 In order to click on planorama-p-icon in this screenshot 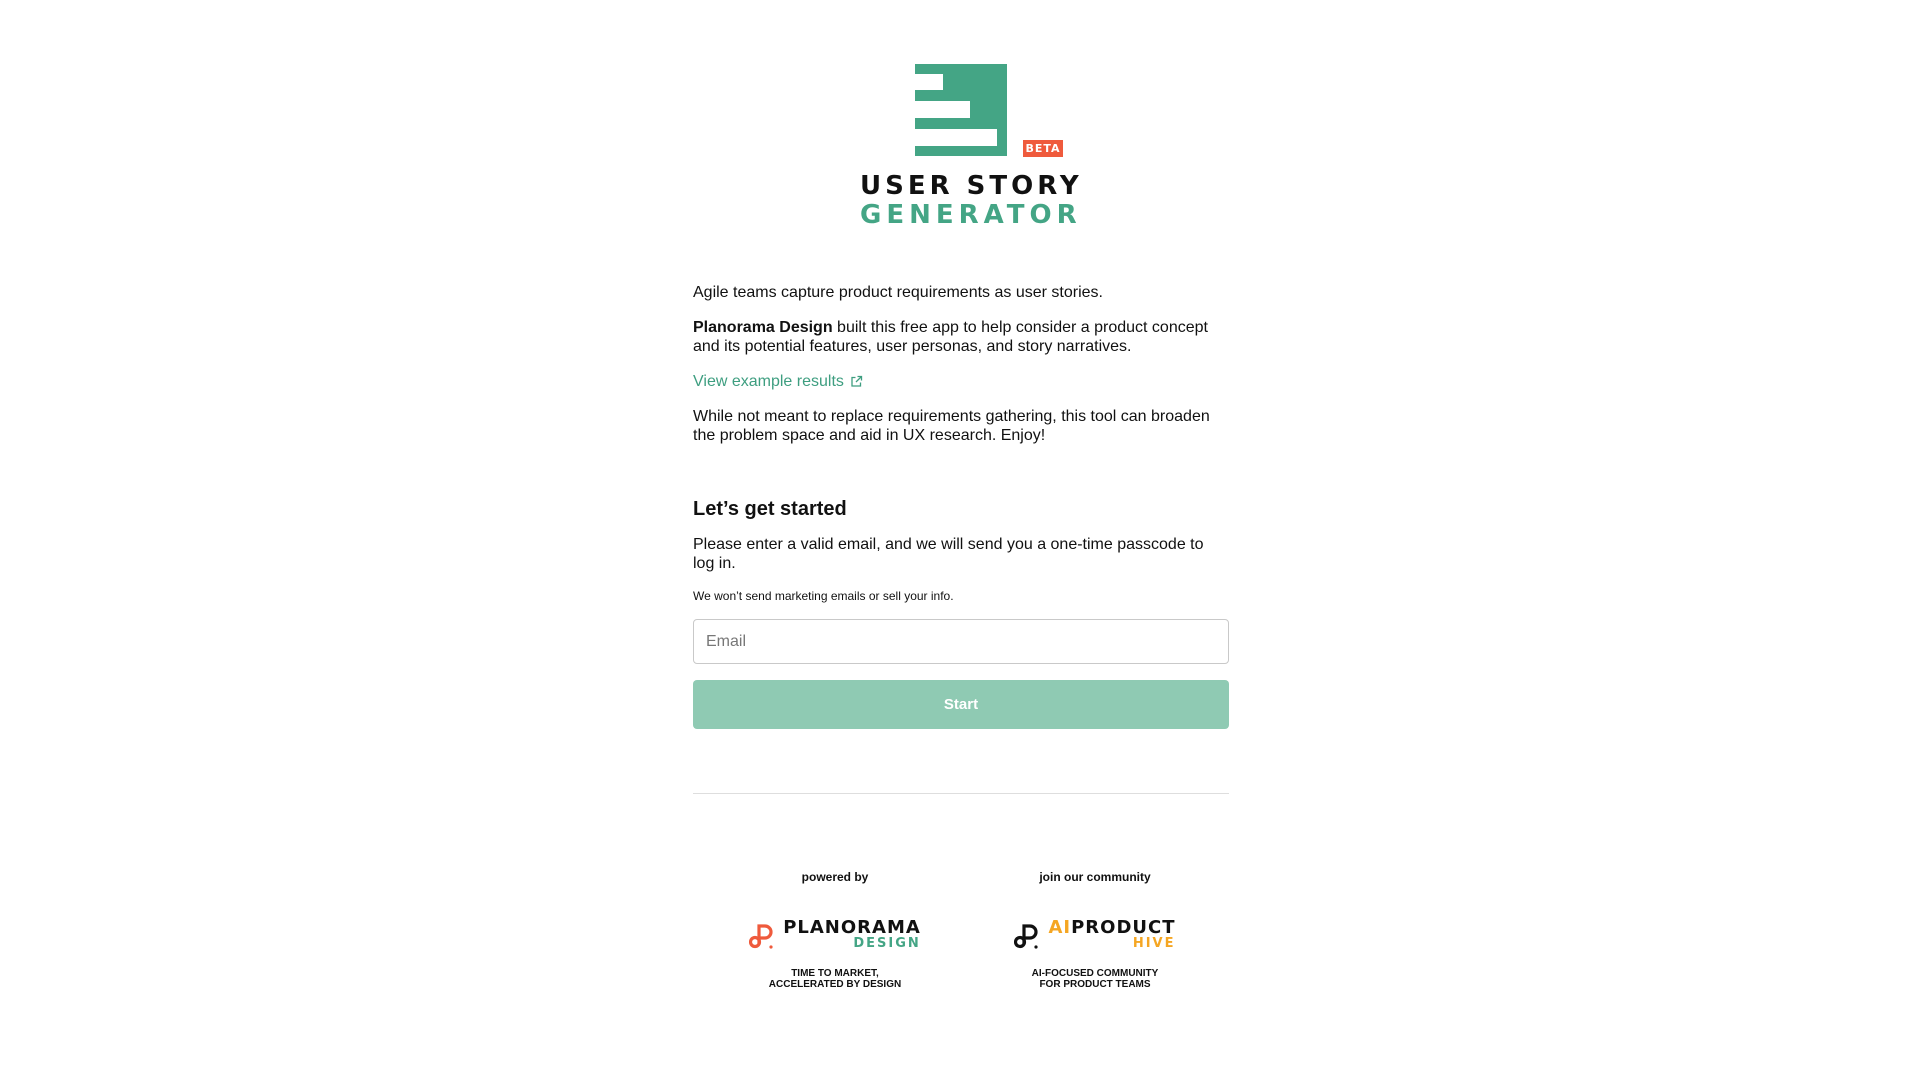, I will do `click(761, 936)`.